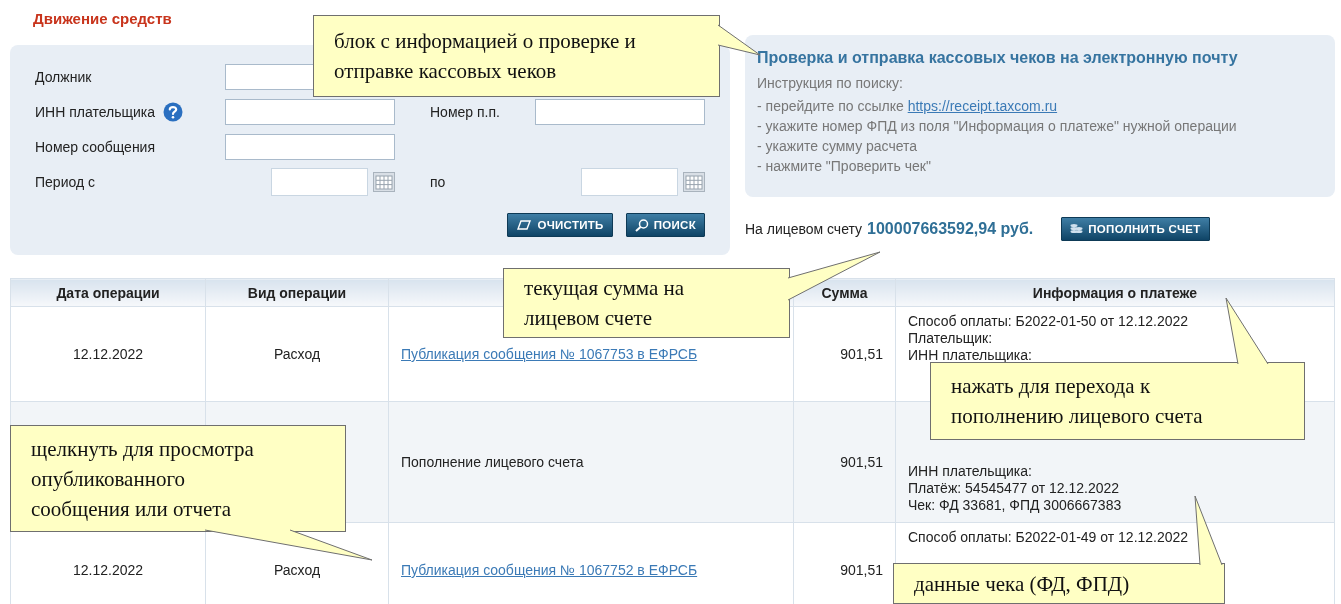  What do you see at coordinates (1049, 321) in the screenshot?
I see `payment-info-line: Способ оплаты: Б2022-01-50 от 12.12.2022` at bounding box center [1049, 321].